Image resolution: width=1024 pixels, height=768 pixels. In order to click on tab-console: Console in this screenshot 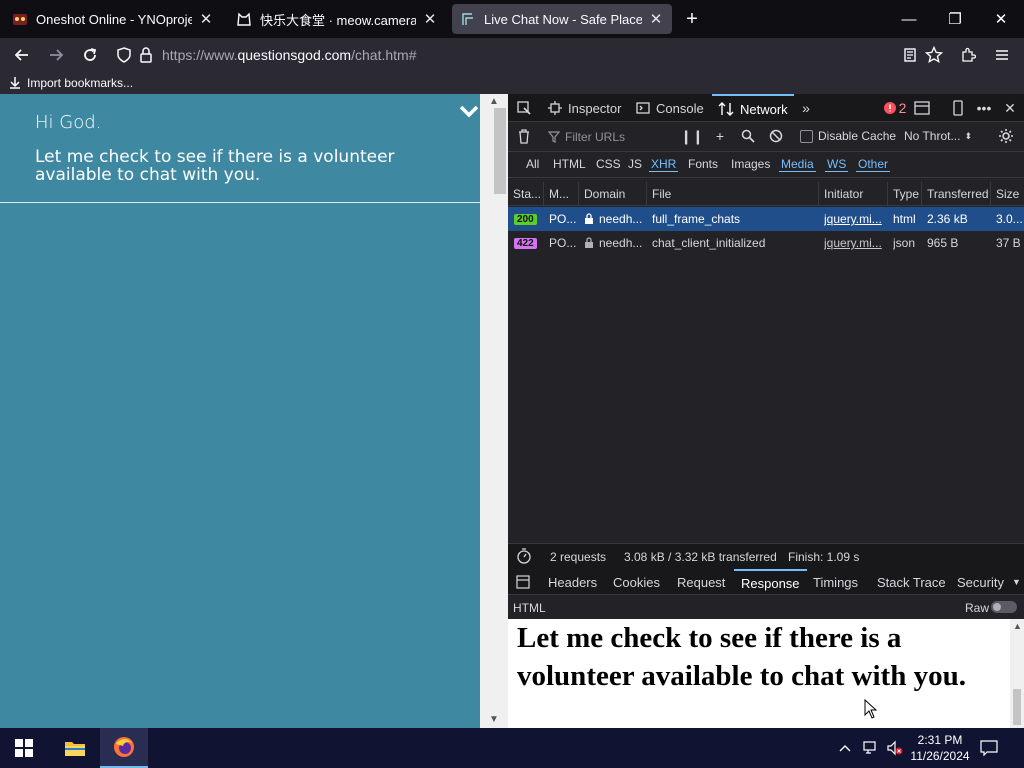, I will do `click(670, 108)`.